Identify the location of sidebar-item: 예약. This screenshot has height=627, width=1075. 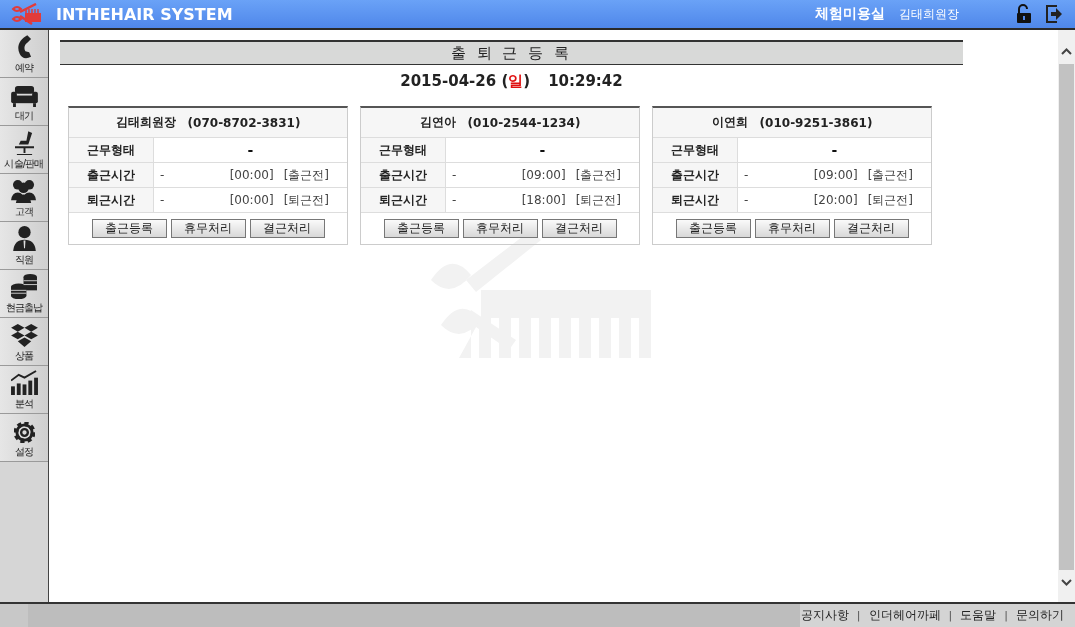
(24, 54).